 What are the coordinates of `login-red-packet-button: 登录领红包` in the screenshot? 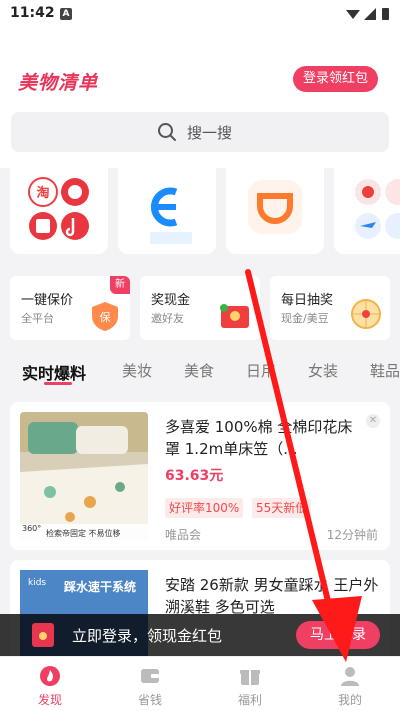 It's located at (335, 79).